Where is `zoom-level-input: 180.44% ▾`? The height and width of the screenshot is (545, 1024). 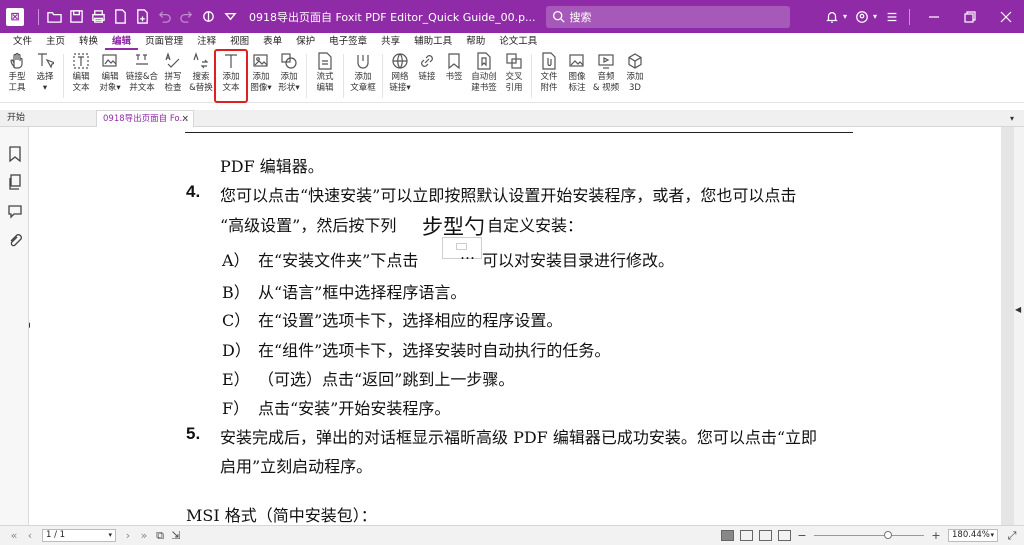
zoom-level-input: 180.44% ▾ is located at coordinates (973, 535).